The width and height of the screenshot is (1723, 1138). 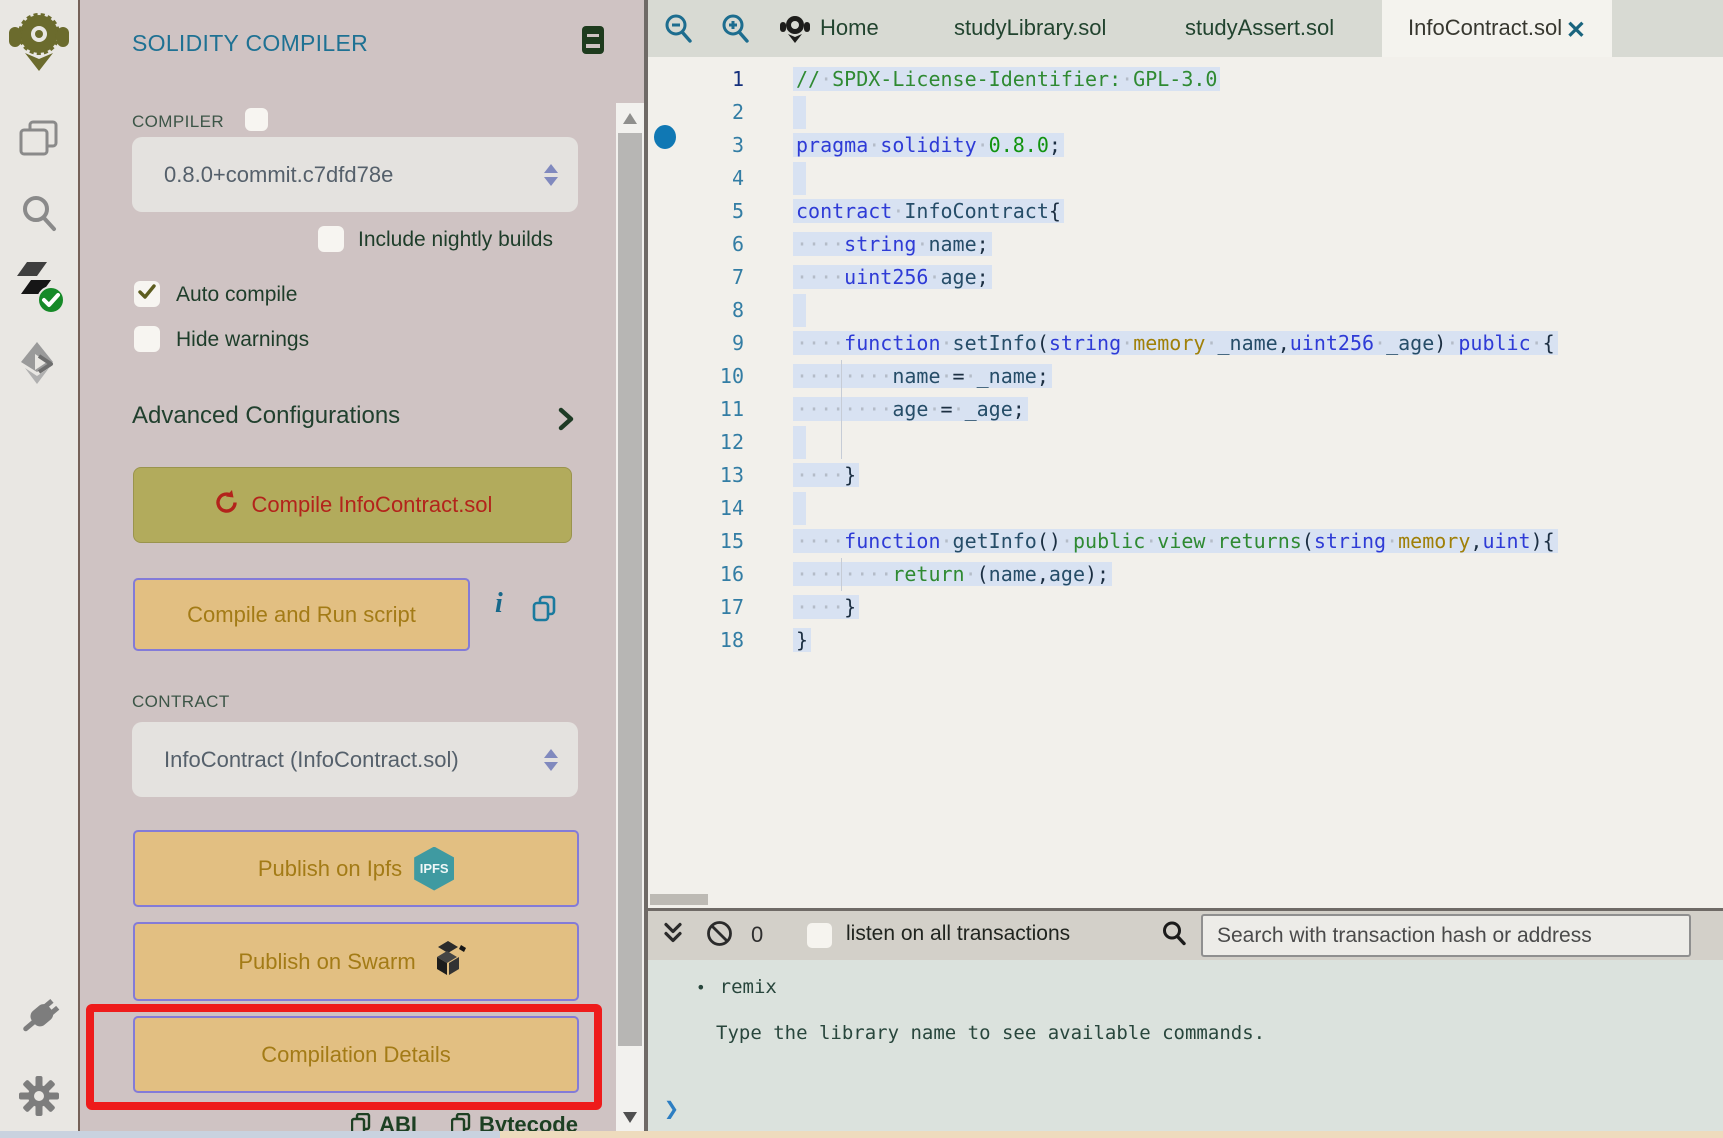 I want to click on publish-ipfs-button: Publish on Ipfs IPFS, so click(x=356, y=868).